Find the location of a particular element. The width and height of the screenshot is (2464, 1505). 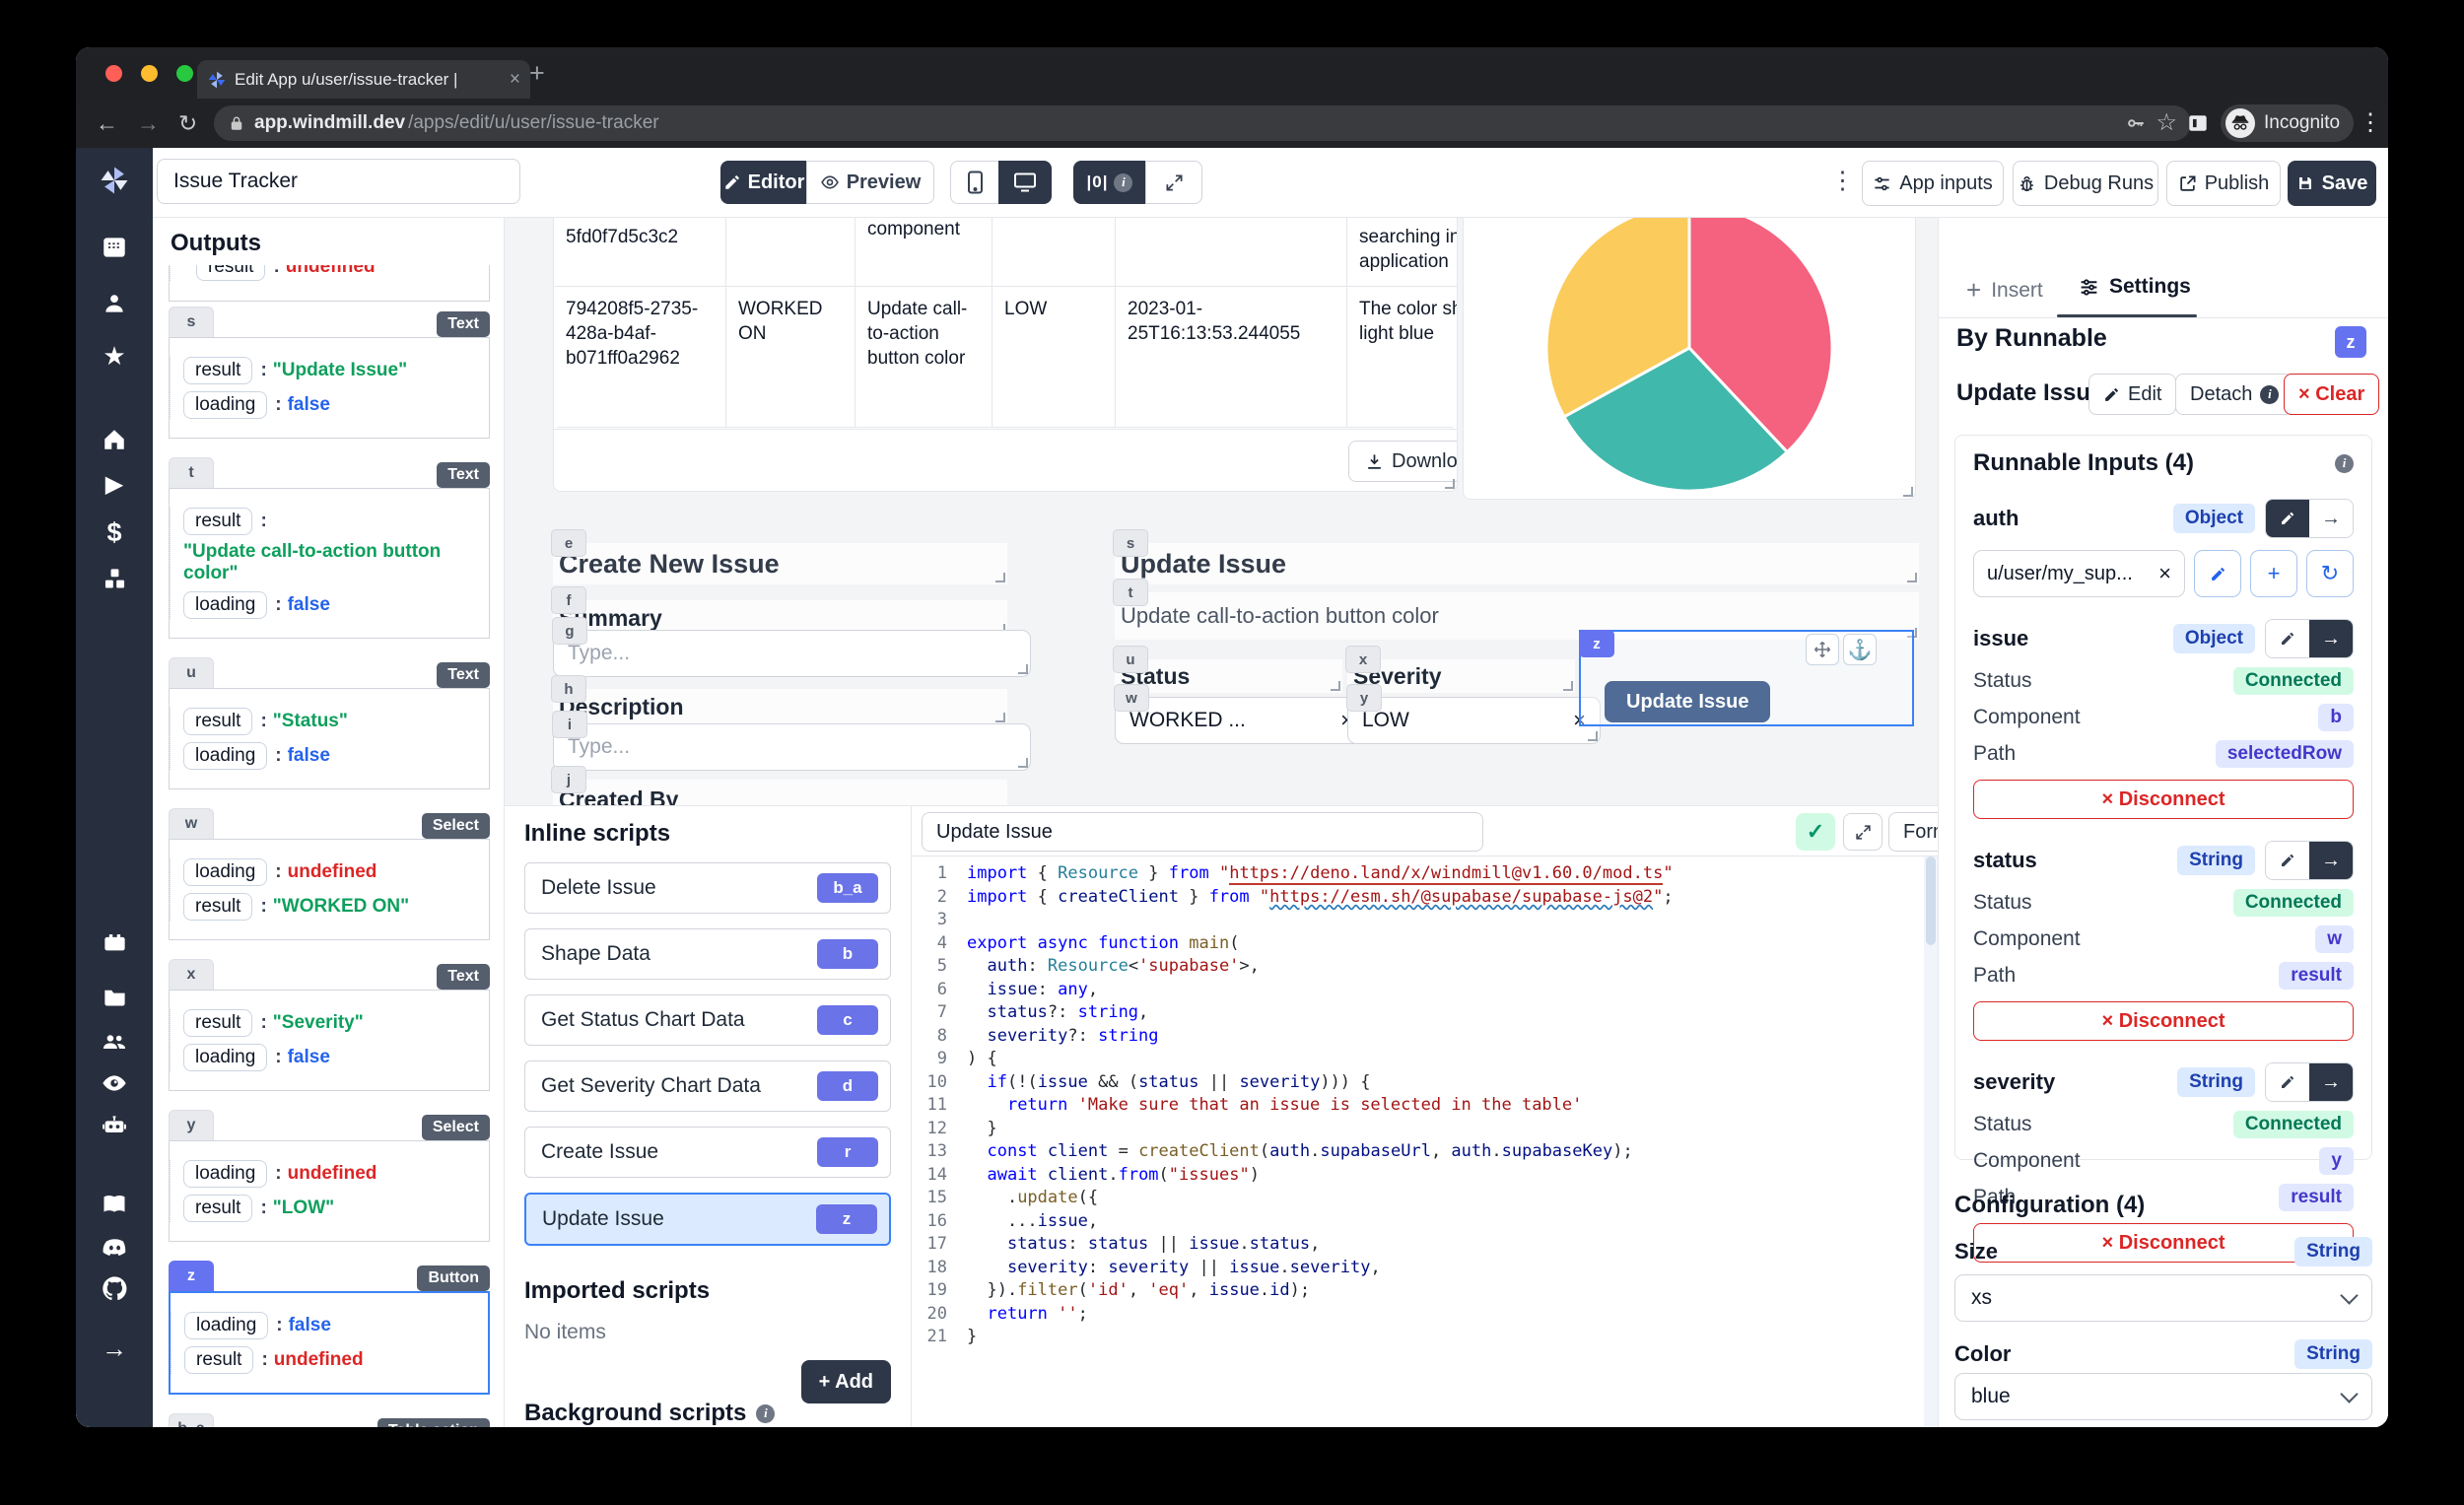

preview-tab: Preview is located at coordinates (870, 182).